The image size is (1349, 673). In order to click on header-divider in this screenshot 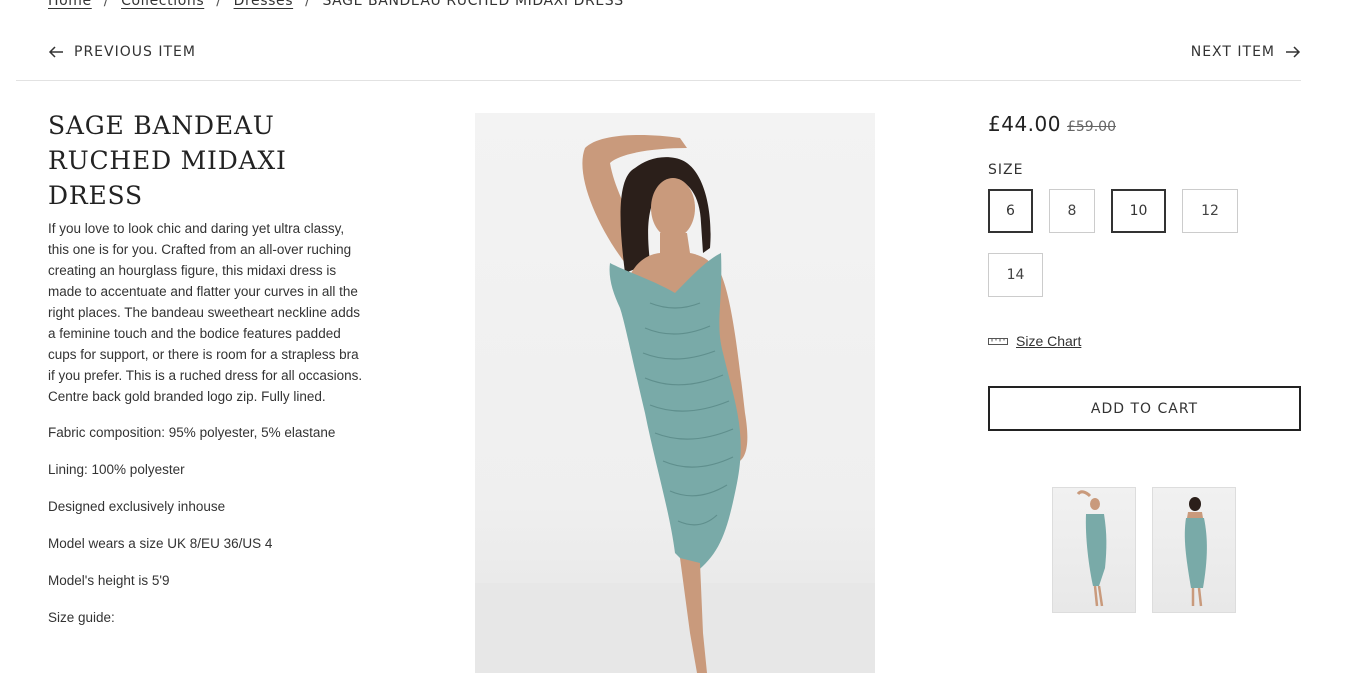, I will do `click(658, 80)`.